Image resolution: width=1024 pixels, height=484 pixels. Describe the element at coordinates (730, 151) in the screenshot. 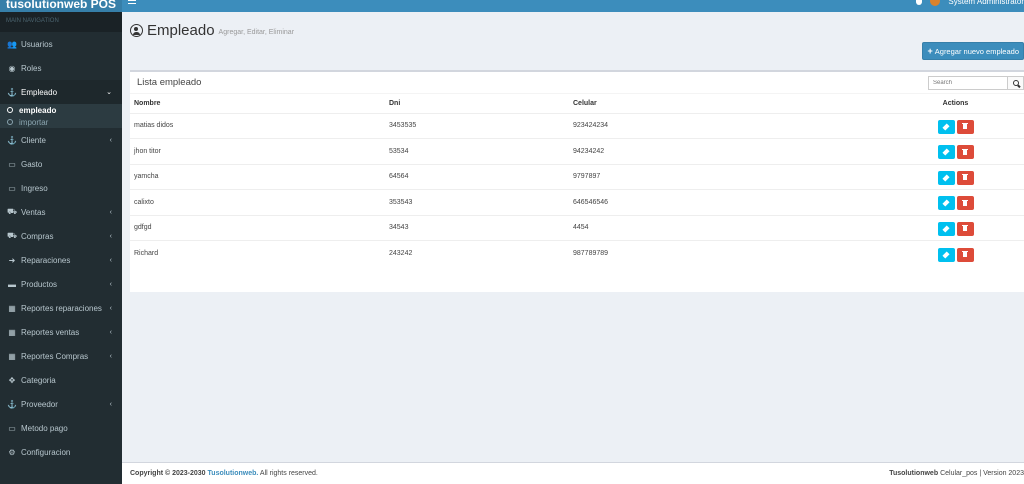

I see `cell-celular: 94234242` at that location.